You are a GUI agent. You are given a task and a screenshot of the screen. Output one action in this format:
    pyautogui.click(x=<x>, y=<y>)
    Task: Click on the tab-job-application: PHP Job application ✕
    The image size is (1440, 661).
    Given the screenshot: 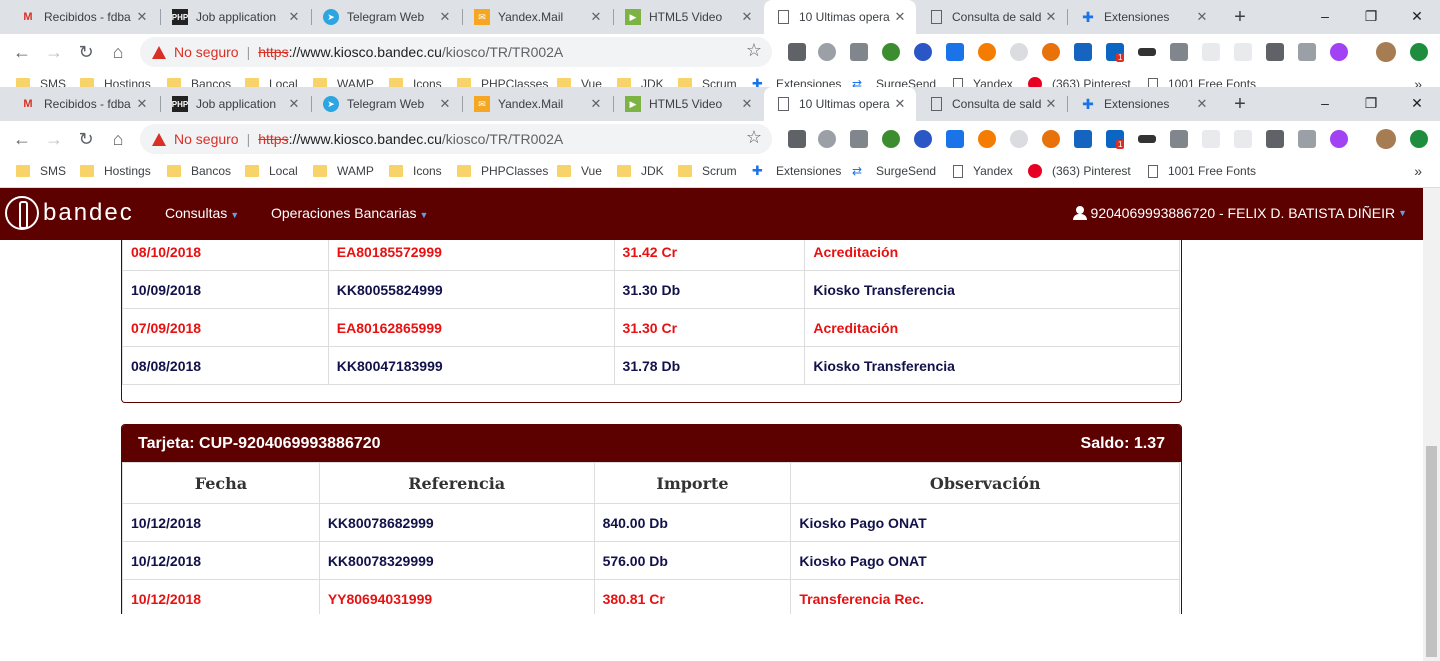 What is the action you would take?
    pyautogui.click(x=235, y=104)
    